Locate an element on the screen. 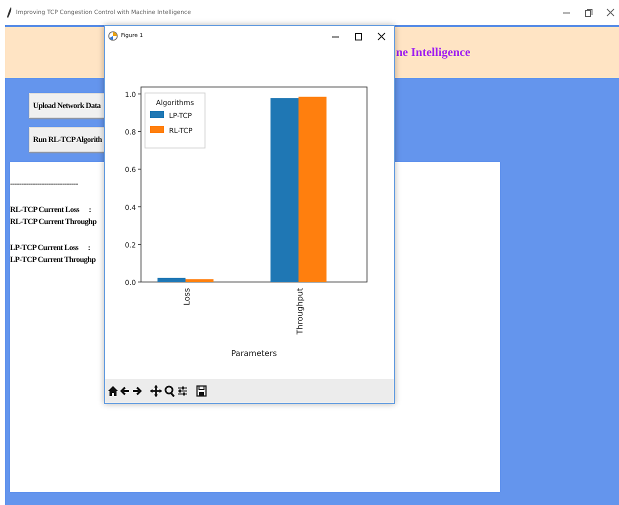  save-icon is located at coordinates (201, 391).